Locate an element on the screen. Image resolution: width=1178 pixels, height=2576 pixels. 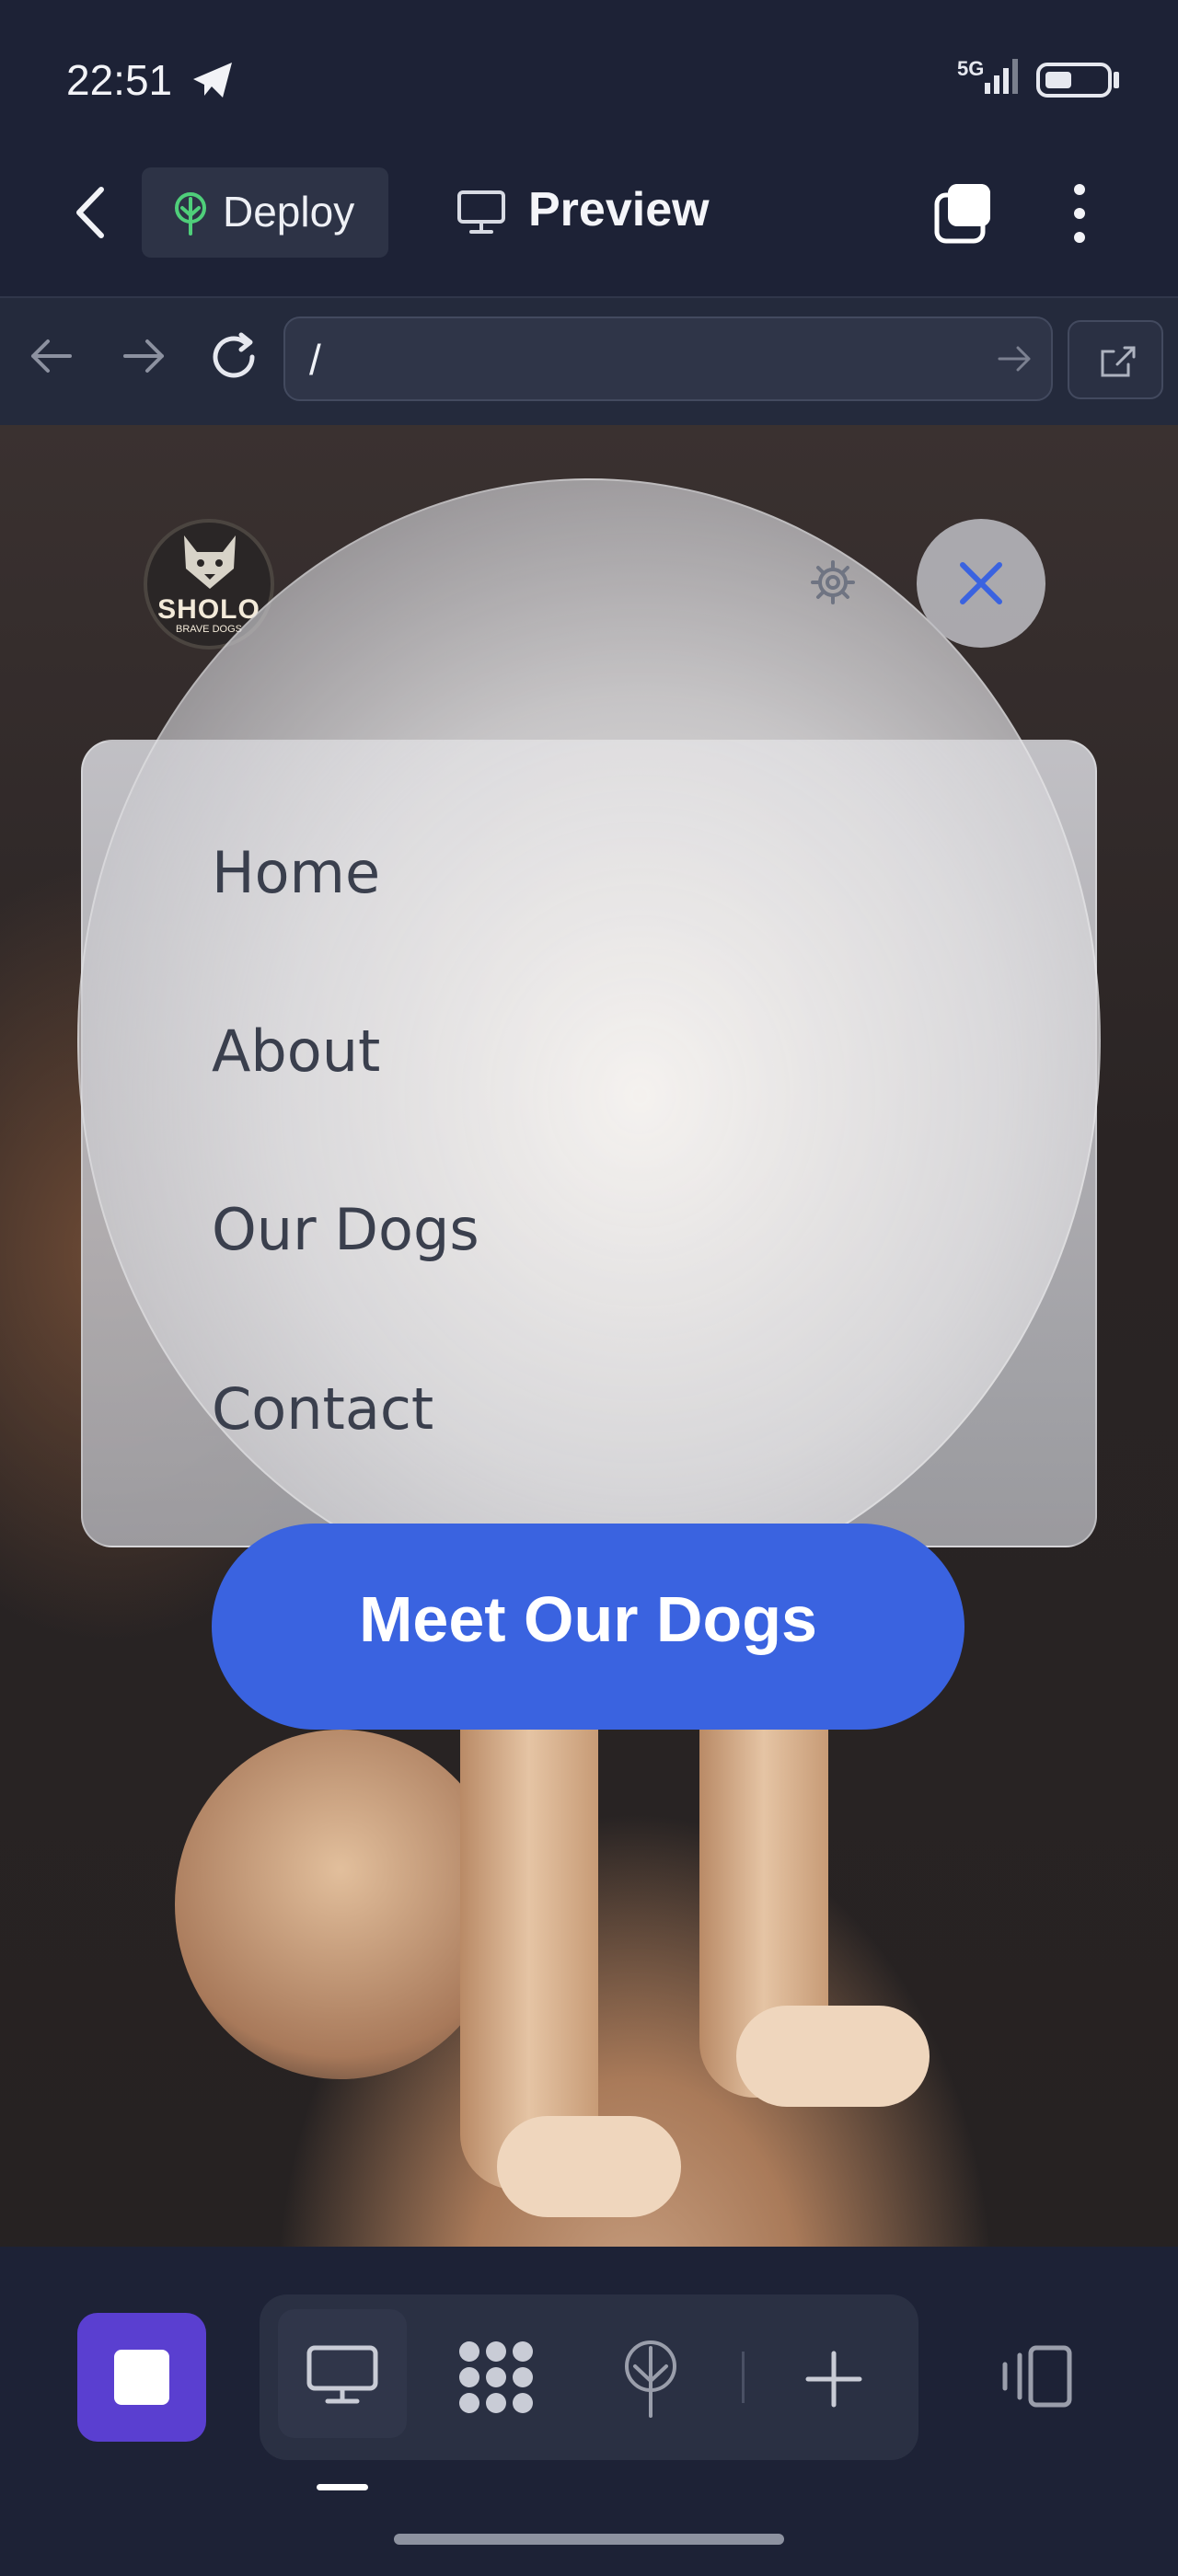
telegram-send-icon is located at coordinates (212, 80).